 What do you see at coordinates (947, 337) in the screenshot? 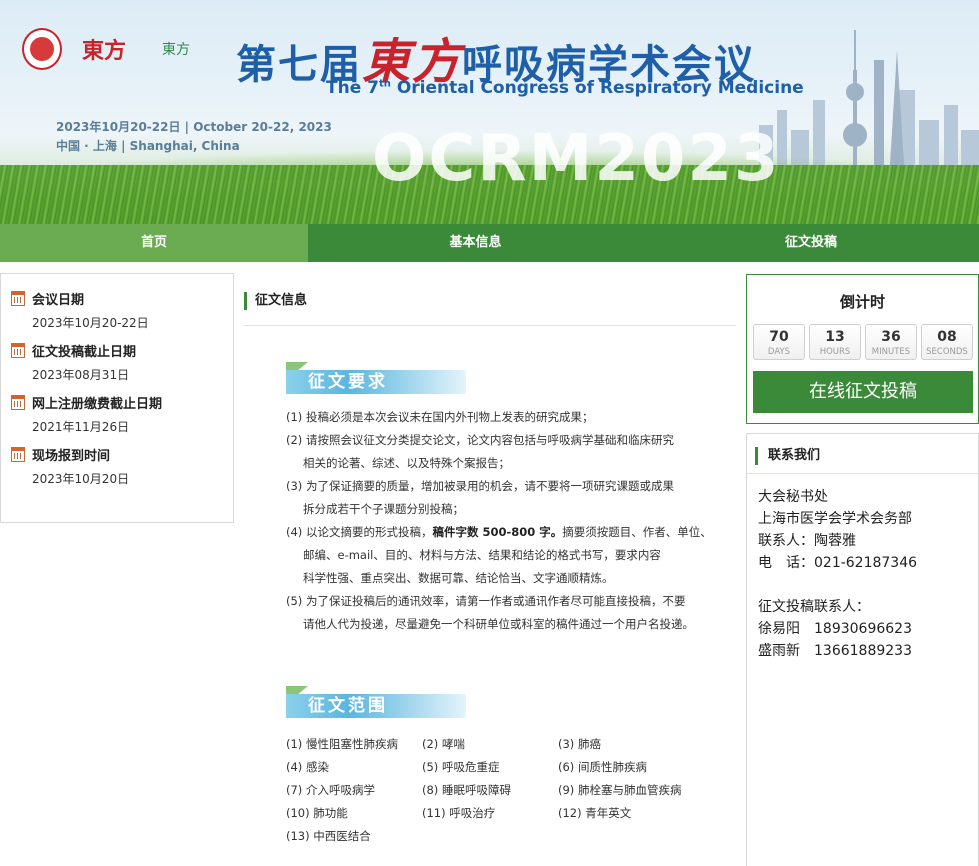
I see `countdown-number: 08` at bounding box center [947, 337].